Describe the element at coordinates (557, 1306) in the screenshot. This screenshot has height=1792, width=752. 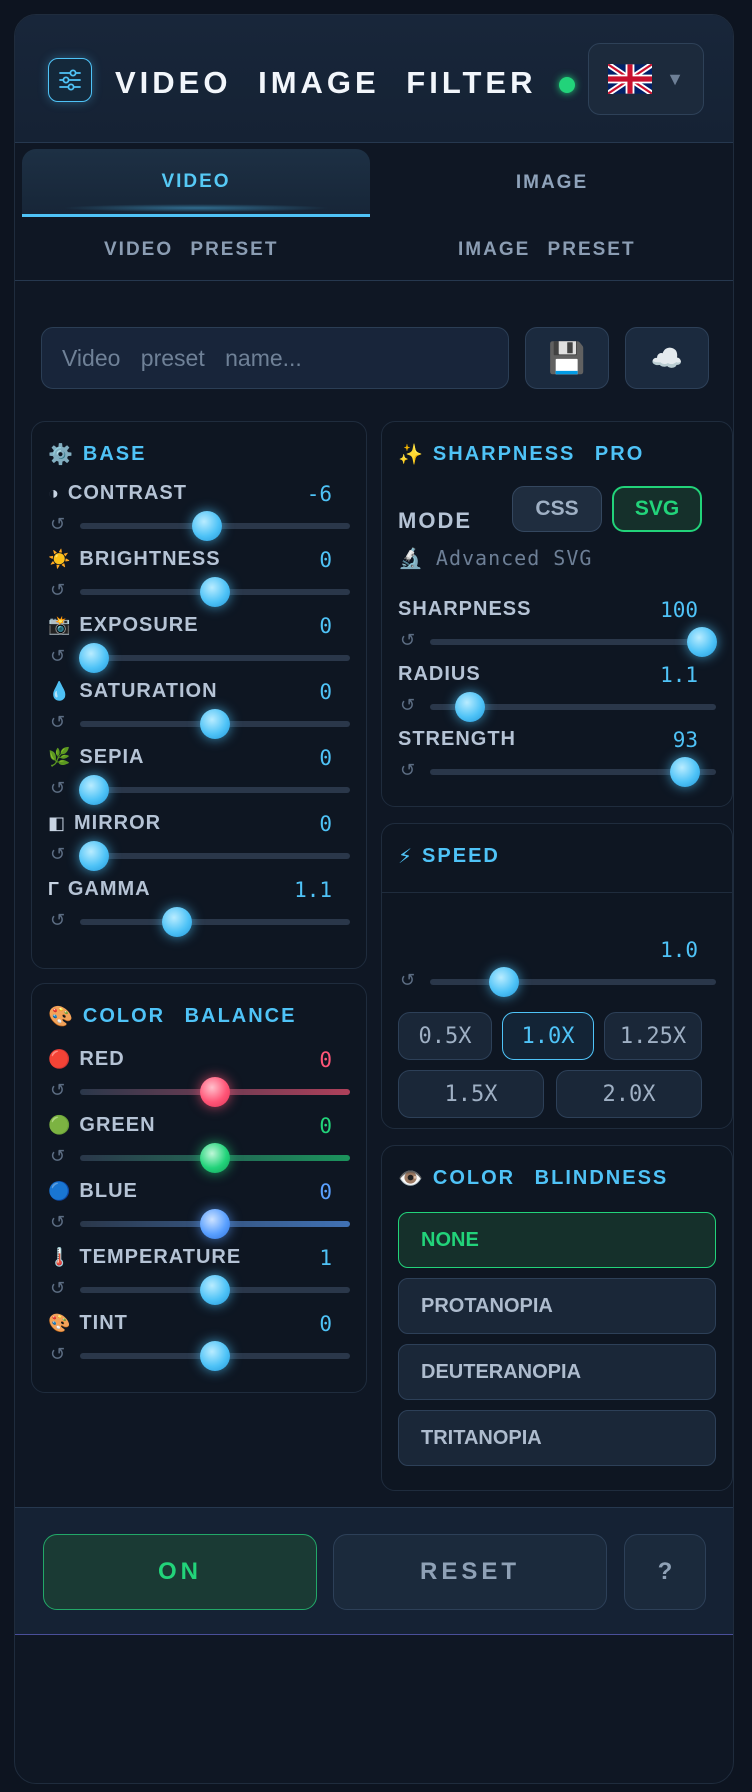
I see `color-blindness-protanopia: PROTANOPIA` at that location.